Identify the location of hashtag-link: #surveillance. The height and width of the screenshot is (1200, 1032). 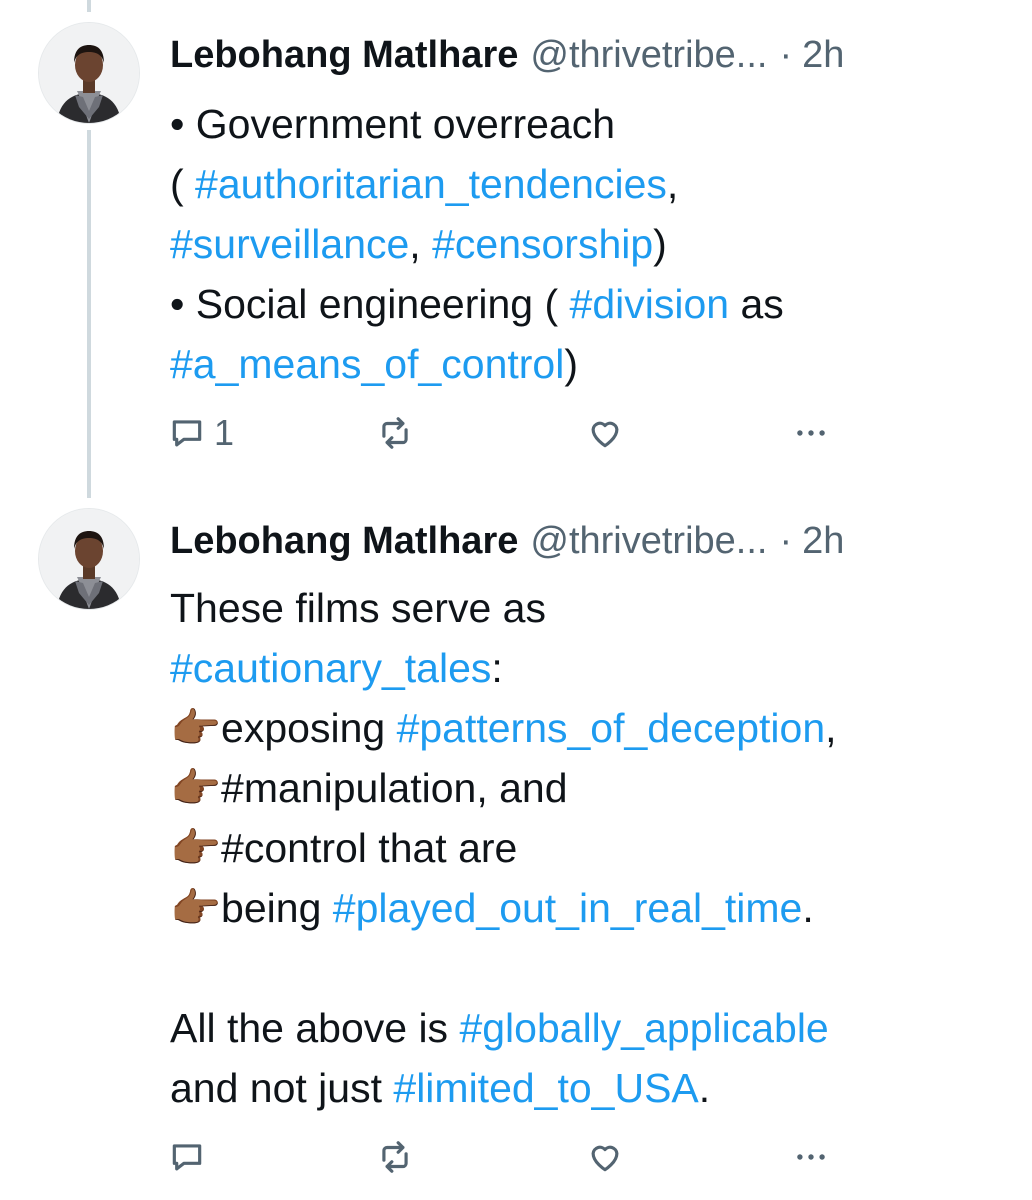
(289, 244).